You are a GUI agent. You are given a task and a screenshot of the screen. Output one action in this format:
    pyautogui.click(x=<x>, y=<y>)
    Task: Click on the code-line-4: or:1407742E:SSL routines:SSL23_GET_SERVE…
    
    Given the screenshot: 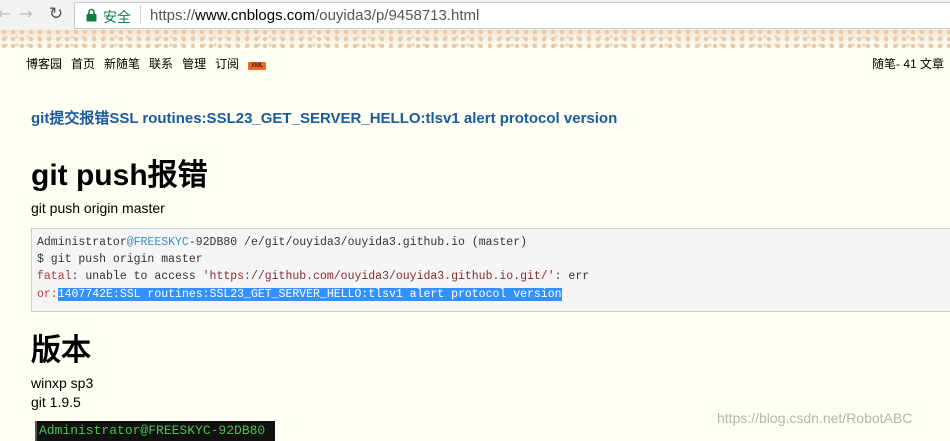 What is the action you would take?
    pyautogui.click(x=299, y=294)
    